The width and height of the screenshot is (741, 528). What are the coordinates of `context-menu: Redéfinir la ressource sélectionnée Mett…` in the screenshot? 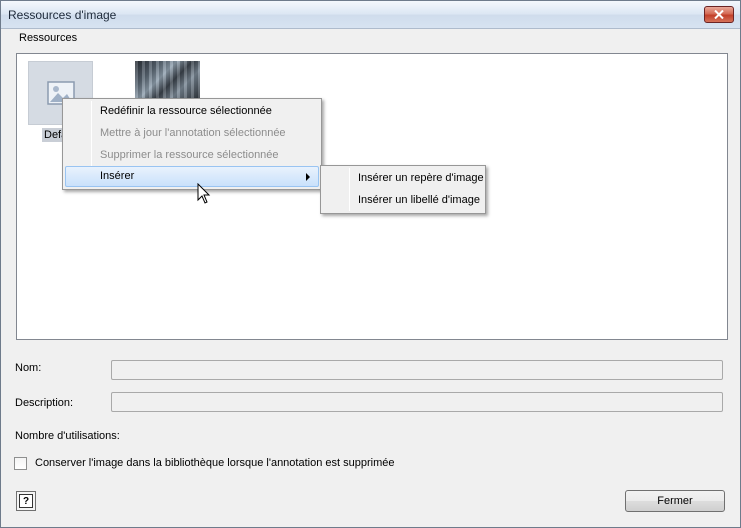 It's located at (192, 144).